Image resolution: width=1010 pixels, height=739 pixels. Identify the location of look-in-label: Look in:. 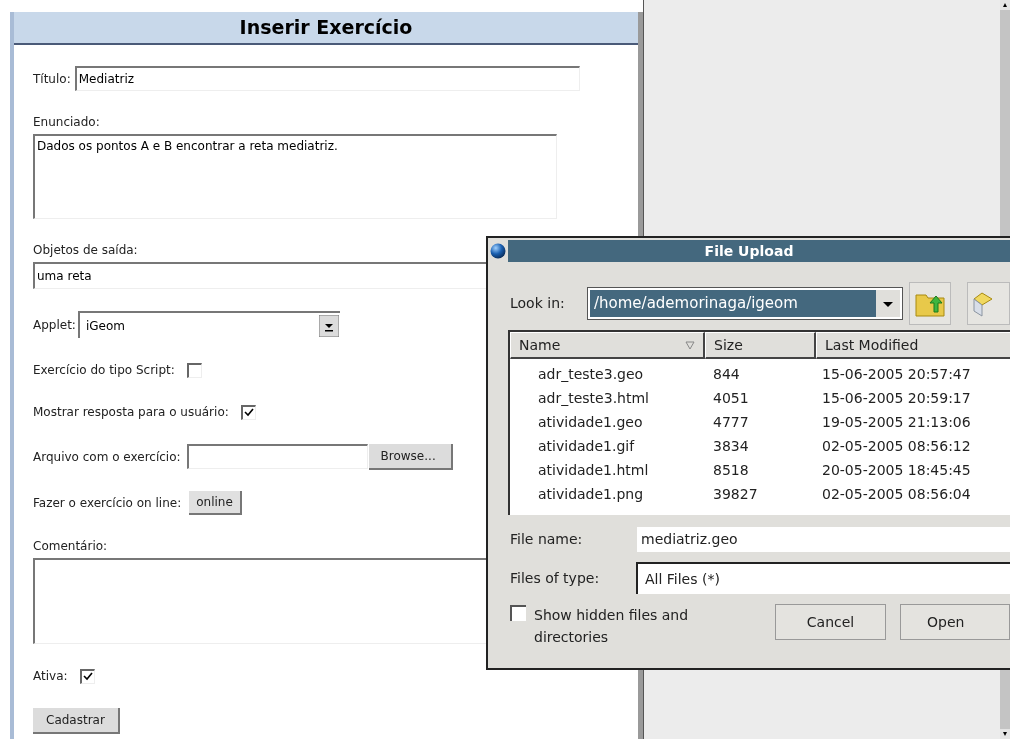
(538, 303).